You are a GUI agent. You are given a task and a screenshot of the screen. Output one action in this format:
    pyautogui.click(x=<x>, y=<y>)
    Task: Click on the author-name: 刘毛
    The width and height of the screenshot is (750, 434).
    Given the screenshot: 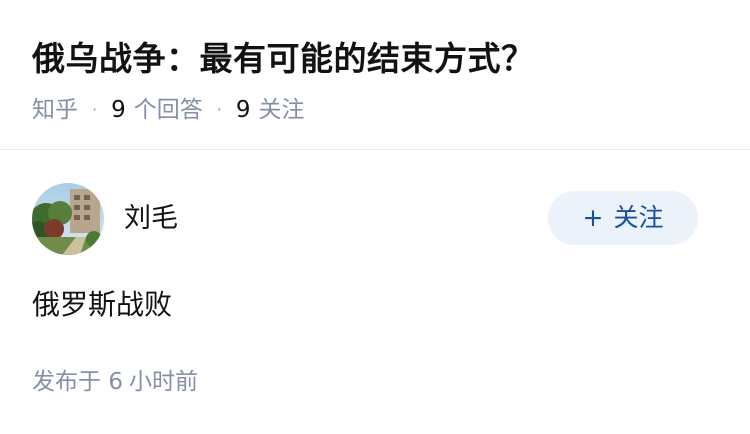 What is the action you would take?
    pyautogui.click(x=151, y=219)
    